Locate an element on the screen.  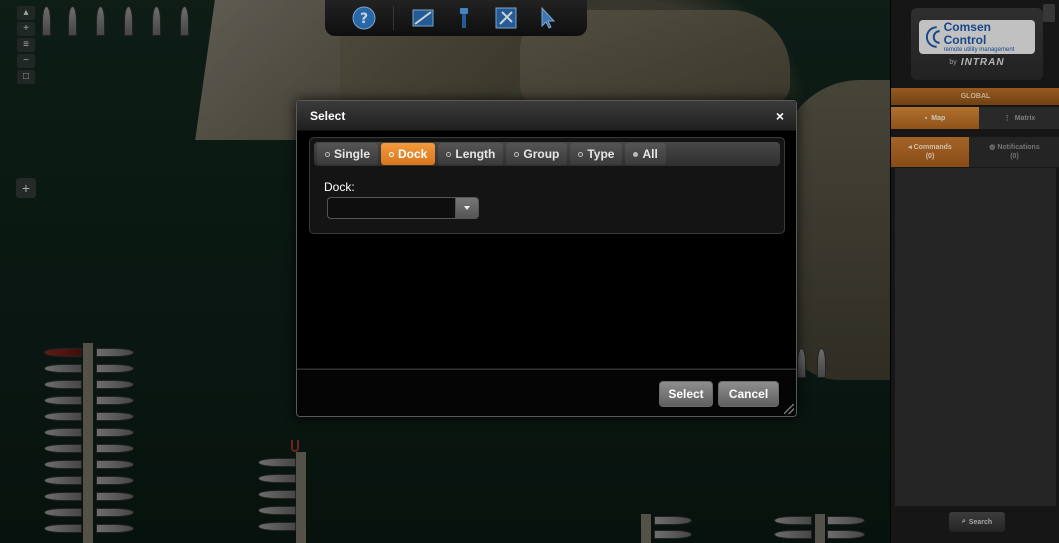
cancel-button: Cancel is located at coordinates (748, 394).